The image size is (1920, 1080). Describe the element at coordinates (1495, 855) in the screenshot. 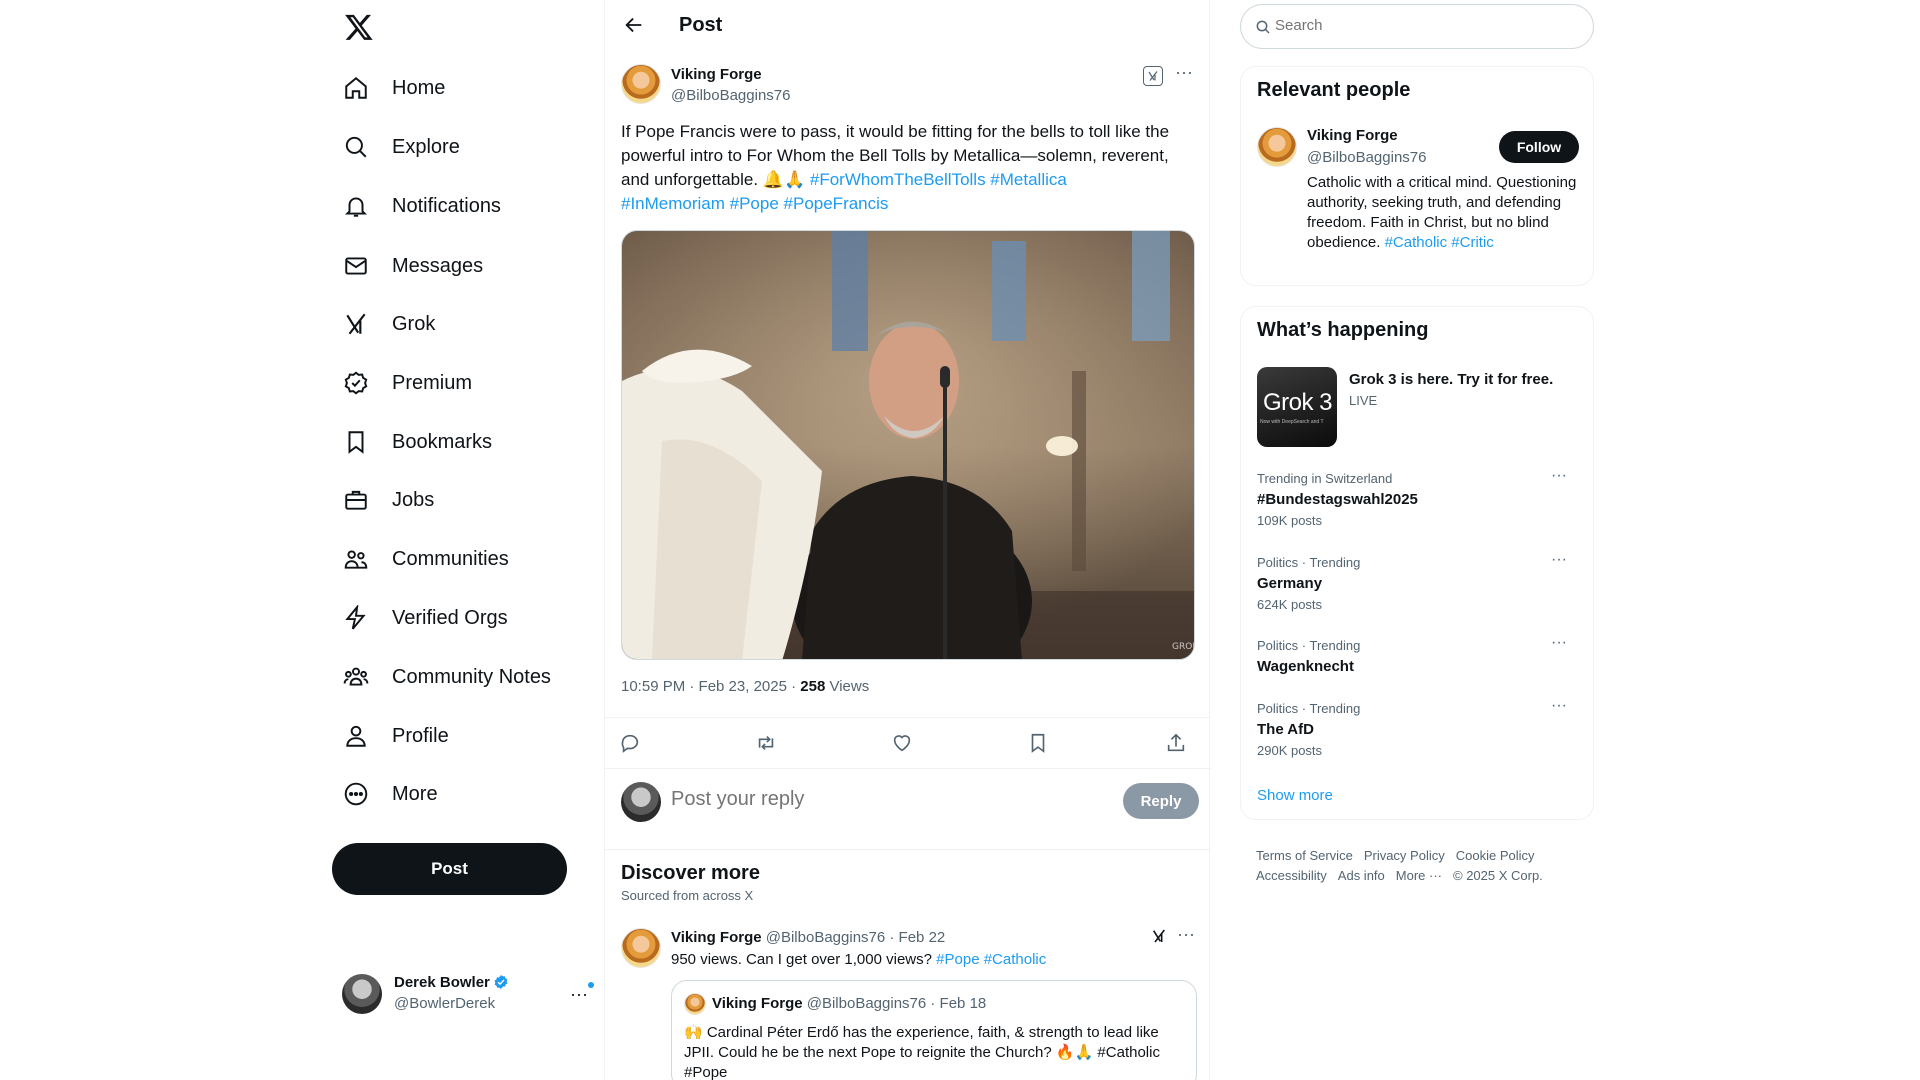

I see `footer-link: Cookie Policy` at that location.